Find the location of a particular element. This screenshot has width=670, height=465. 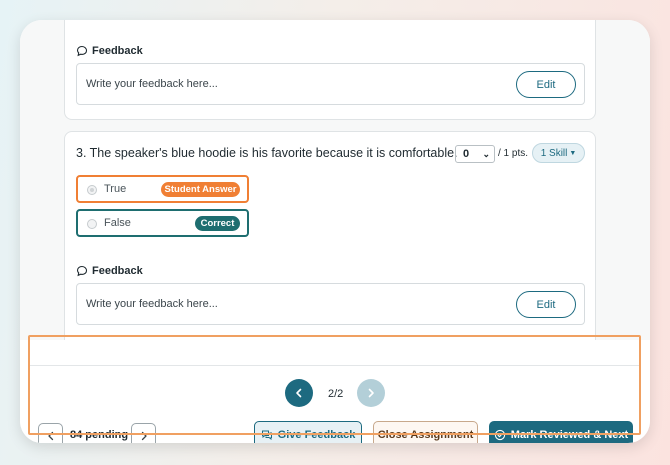

previous-question-button is located at coordinates (299, 393).